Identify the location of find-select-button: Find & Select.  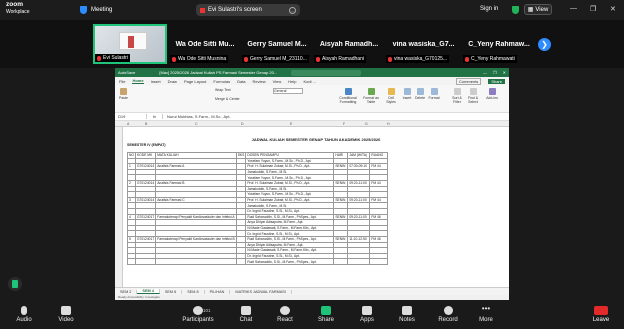
(473, 96).